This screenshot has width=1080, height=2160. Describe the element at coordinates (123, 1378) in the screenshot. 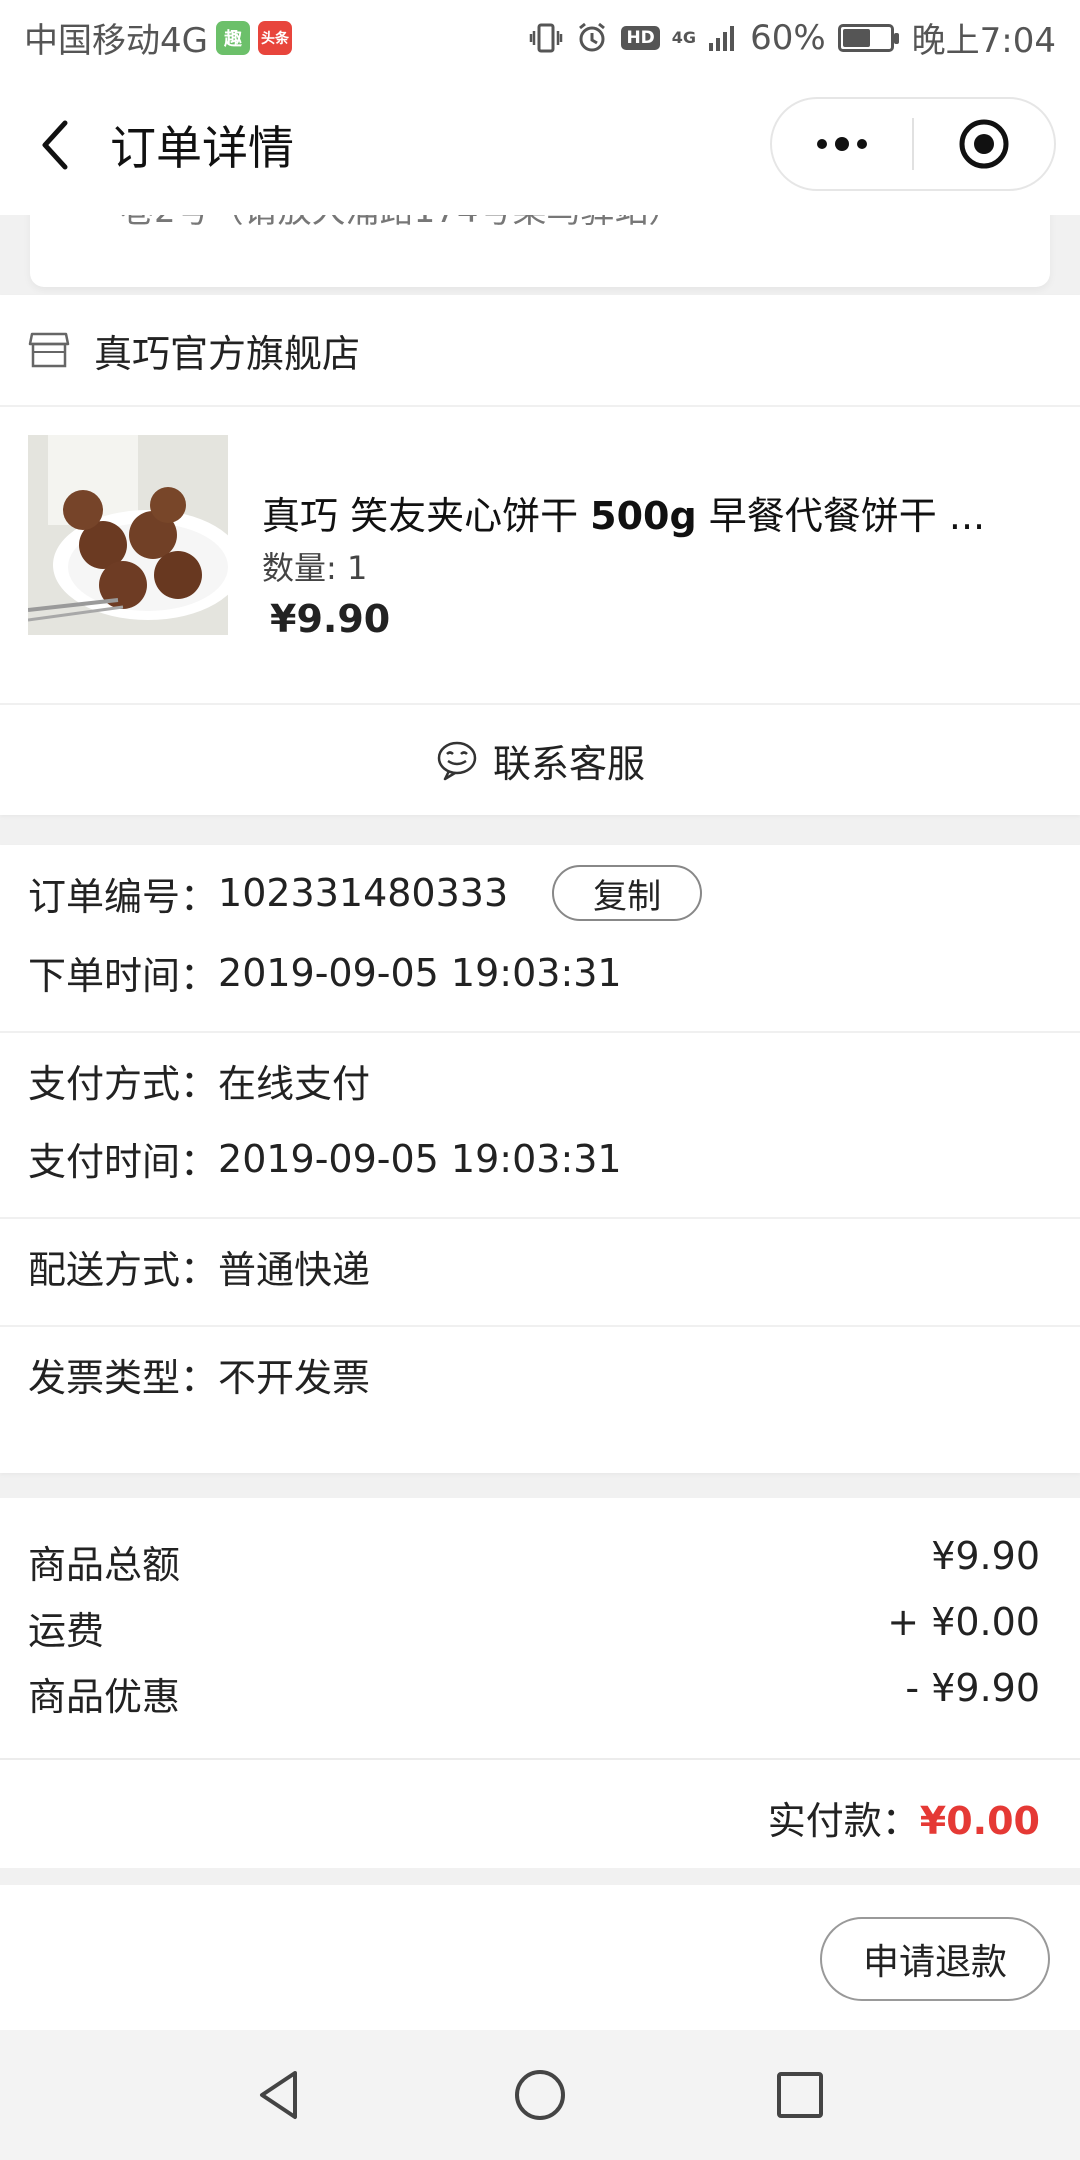

I see `invoice-type-label: 发票类型：` at that location.